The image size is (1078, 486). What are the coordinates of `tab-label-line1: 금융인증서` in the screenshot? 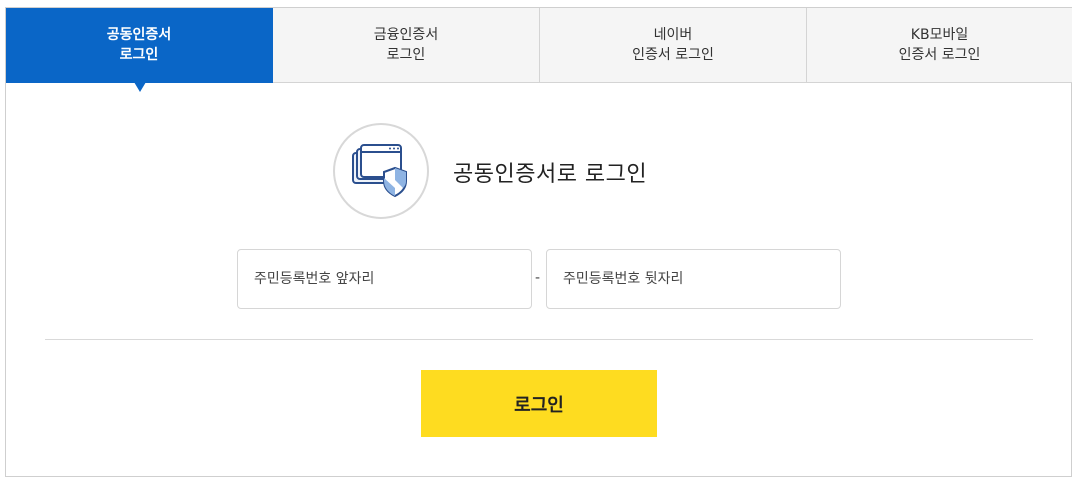 It's located at (406, 35).